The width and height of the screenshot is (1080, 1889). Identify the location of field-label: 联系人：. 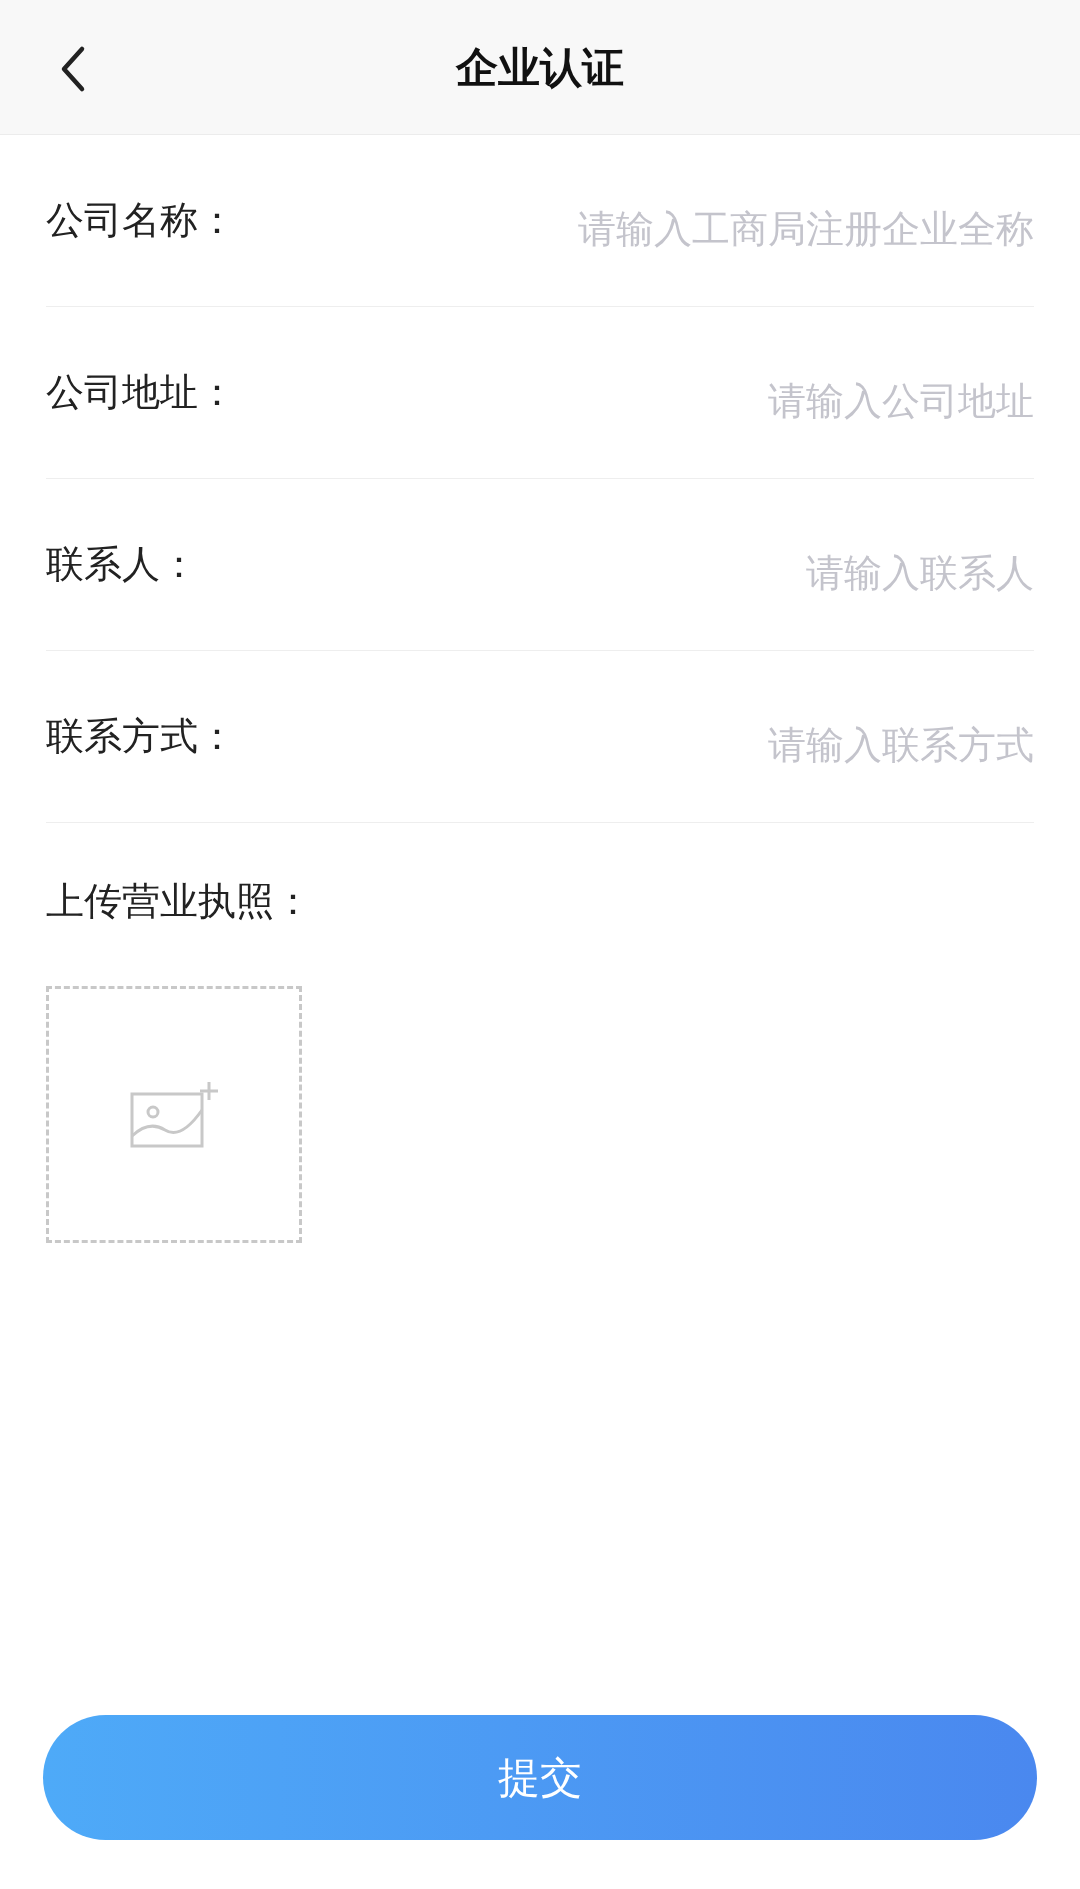
(122, 564).